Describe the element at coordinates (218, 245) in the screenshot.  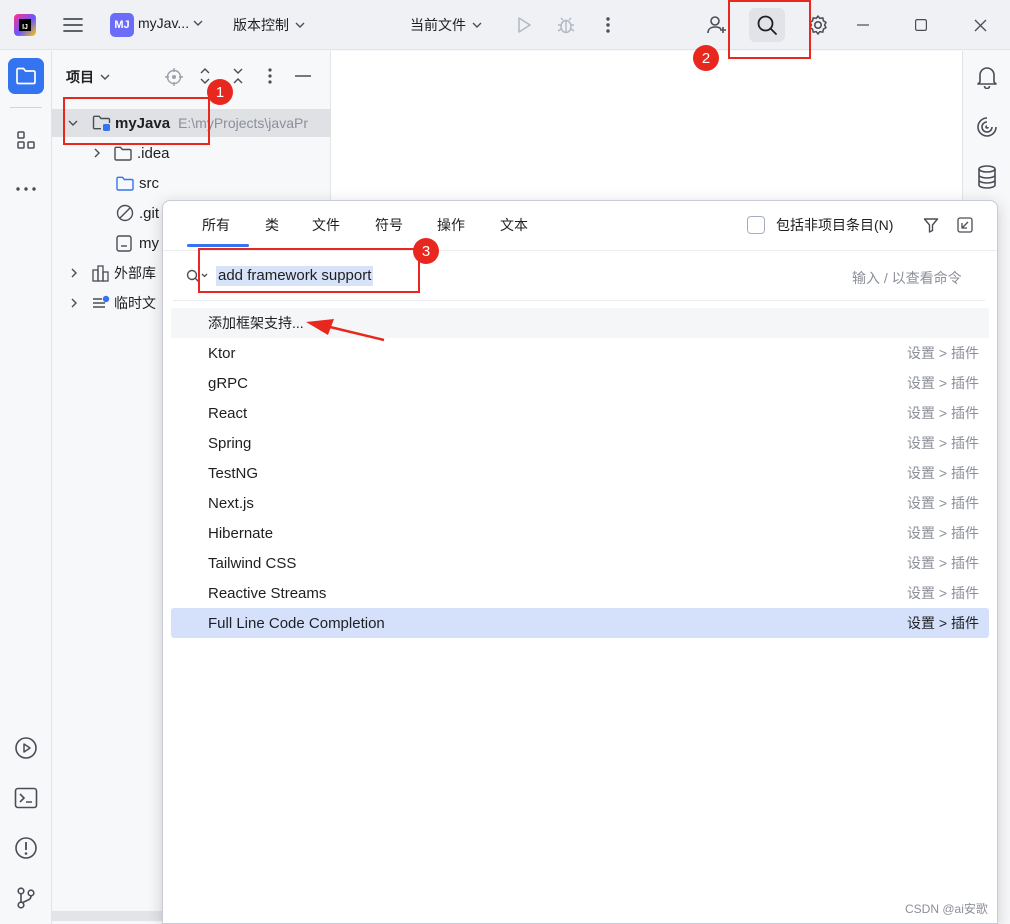
I see `active-tab-indicator` at that location.